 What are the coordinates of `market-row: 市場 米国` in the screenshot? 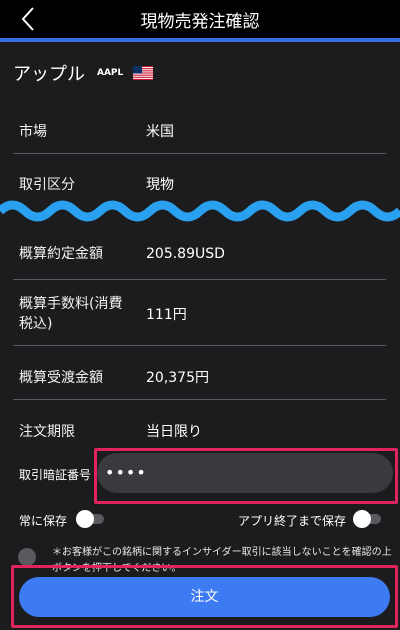 It's located at (199, 133).